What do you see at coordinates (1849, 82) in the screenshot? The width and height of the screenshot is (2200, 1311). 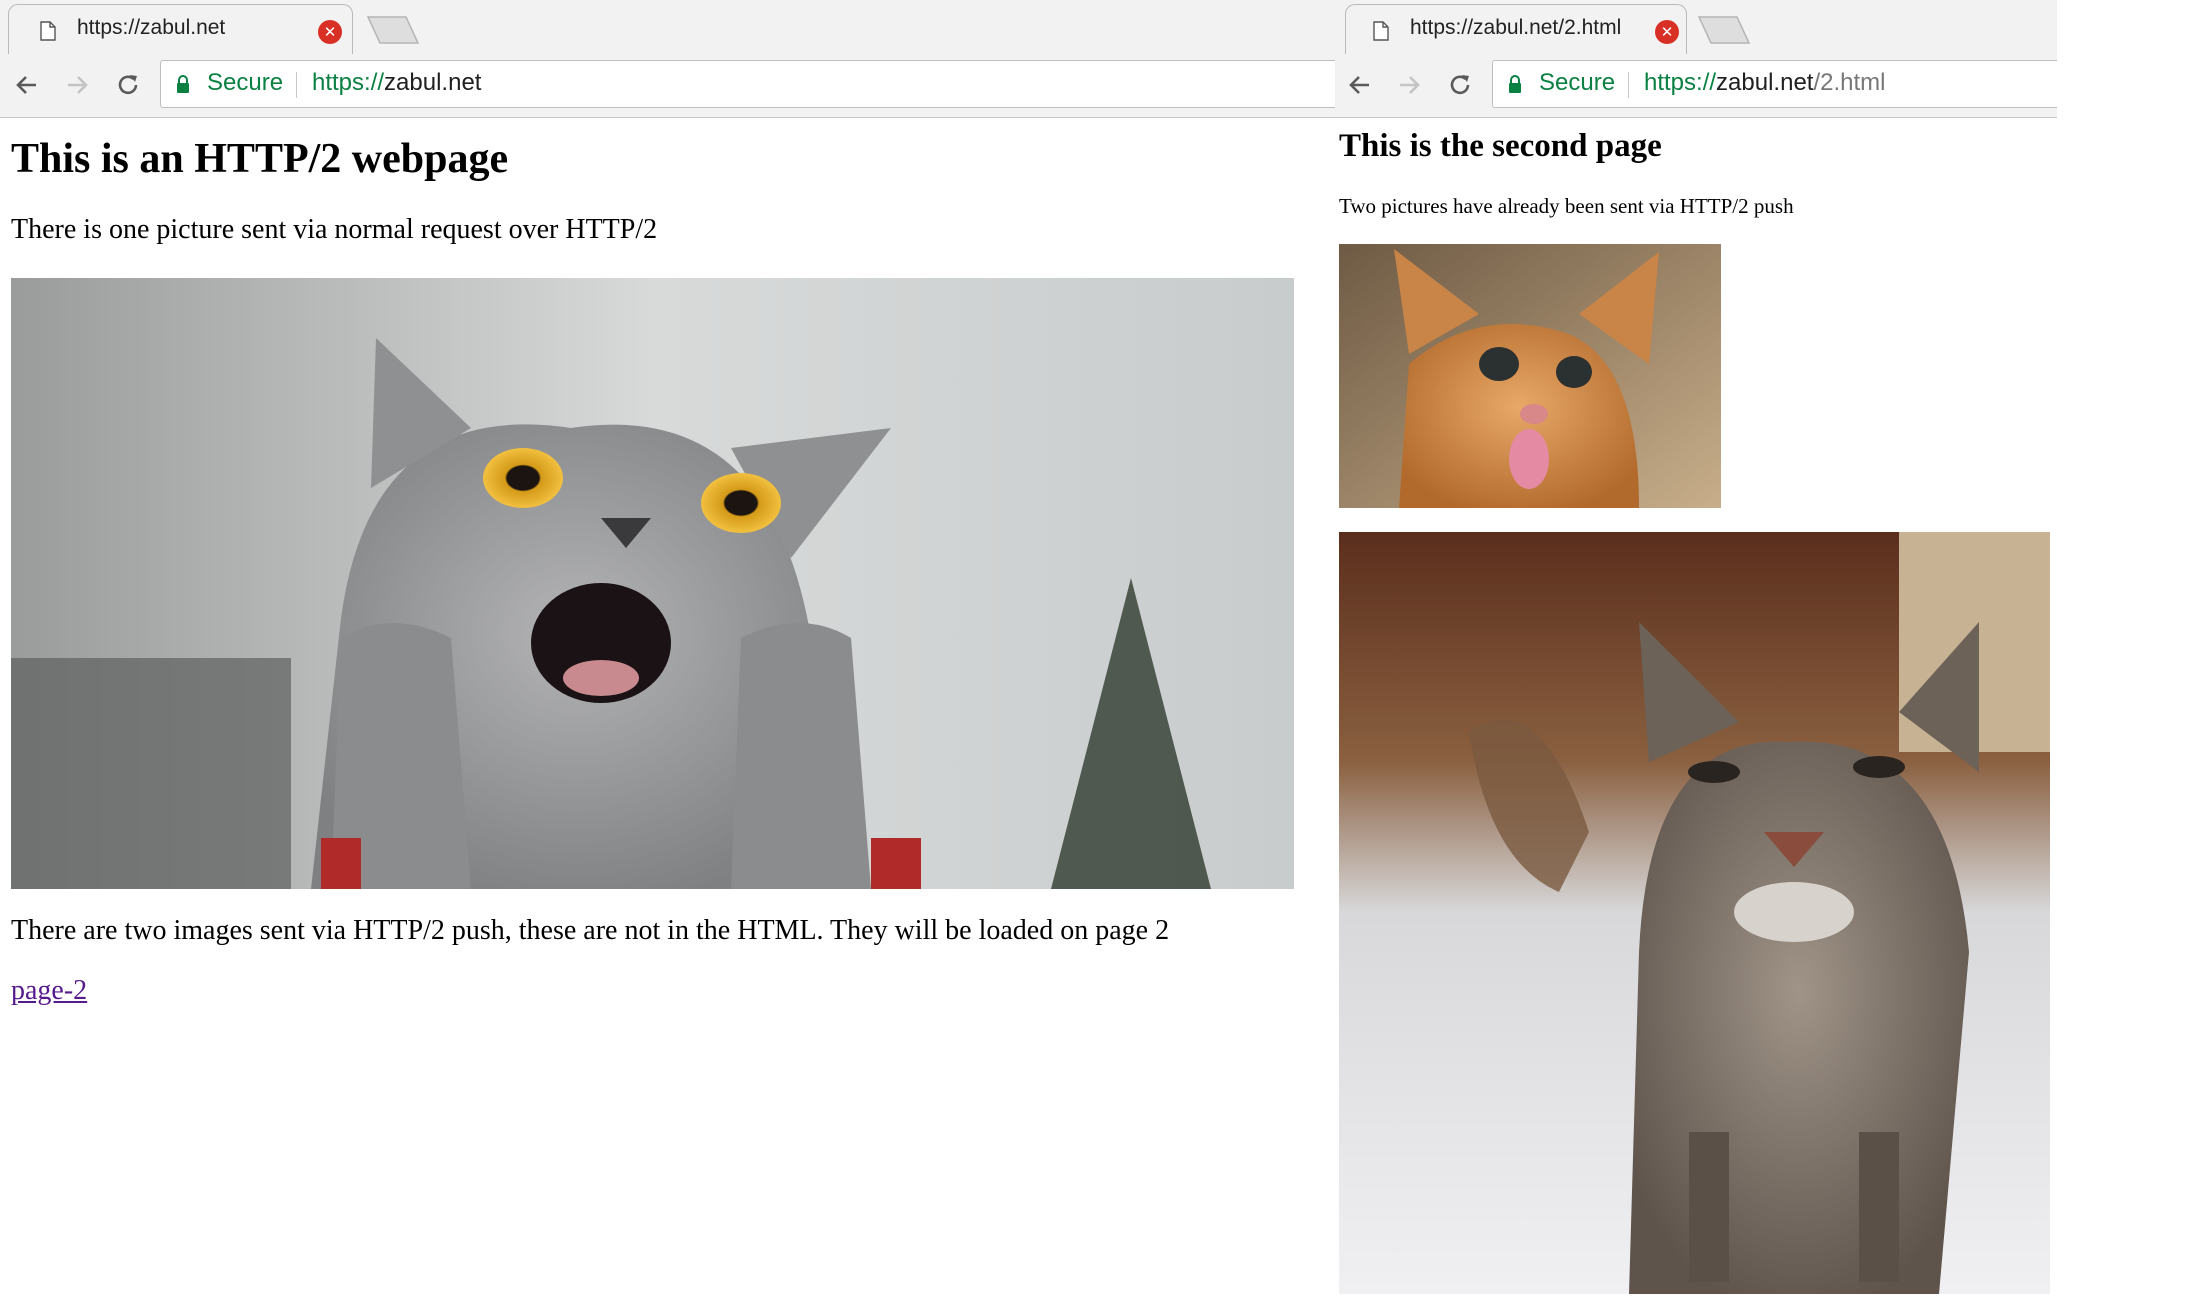 I see `url-path: /2.html` at bounding box center [1849, 82].